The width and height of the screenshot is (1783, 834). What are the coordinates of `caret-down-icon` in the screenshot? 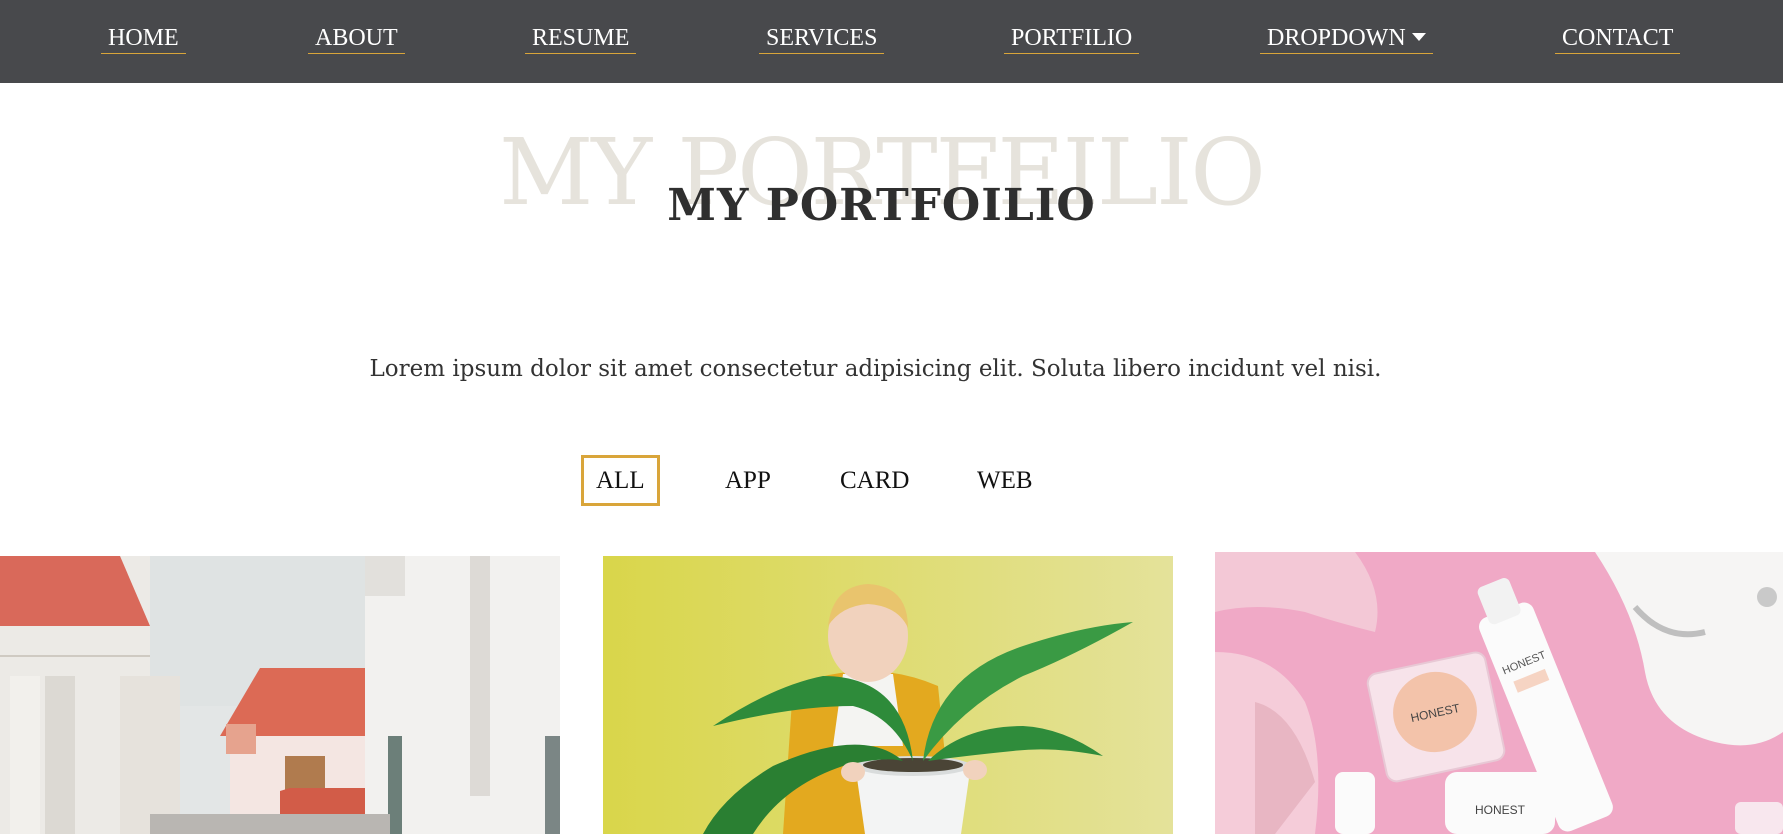 It's located at (1418, 37).